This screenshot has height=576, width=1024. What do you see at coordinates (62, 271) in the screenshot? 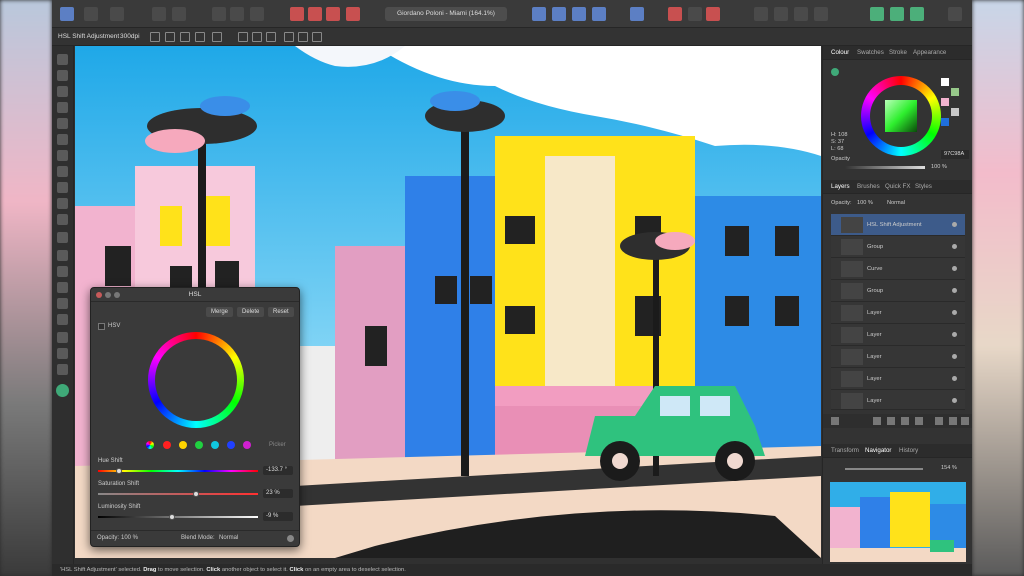
I see `ellipse-tool-icon` at bounding box center [62, 271].